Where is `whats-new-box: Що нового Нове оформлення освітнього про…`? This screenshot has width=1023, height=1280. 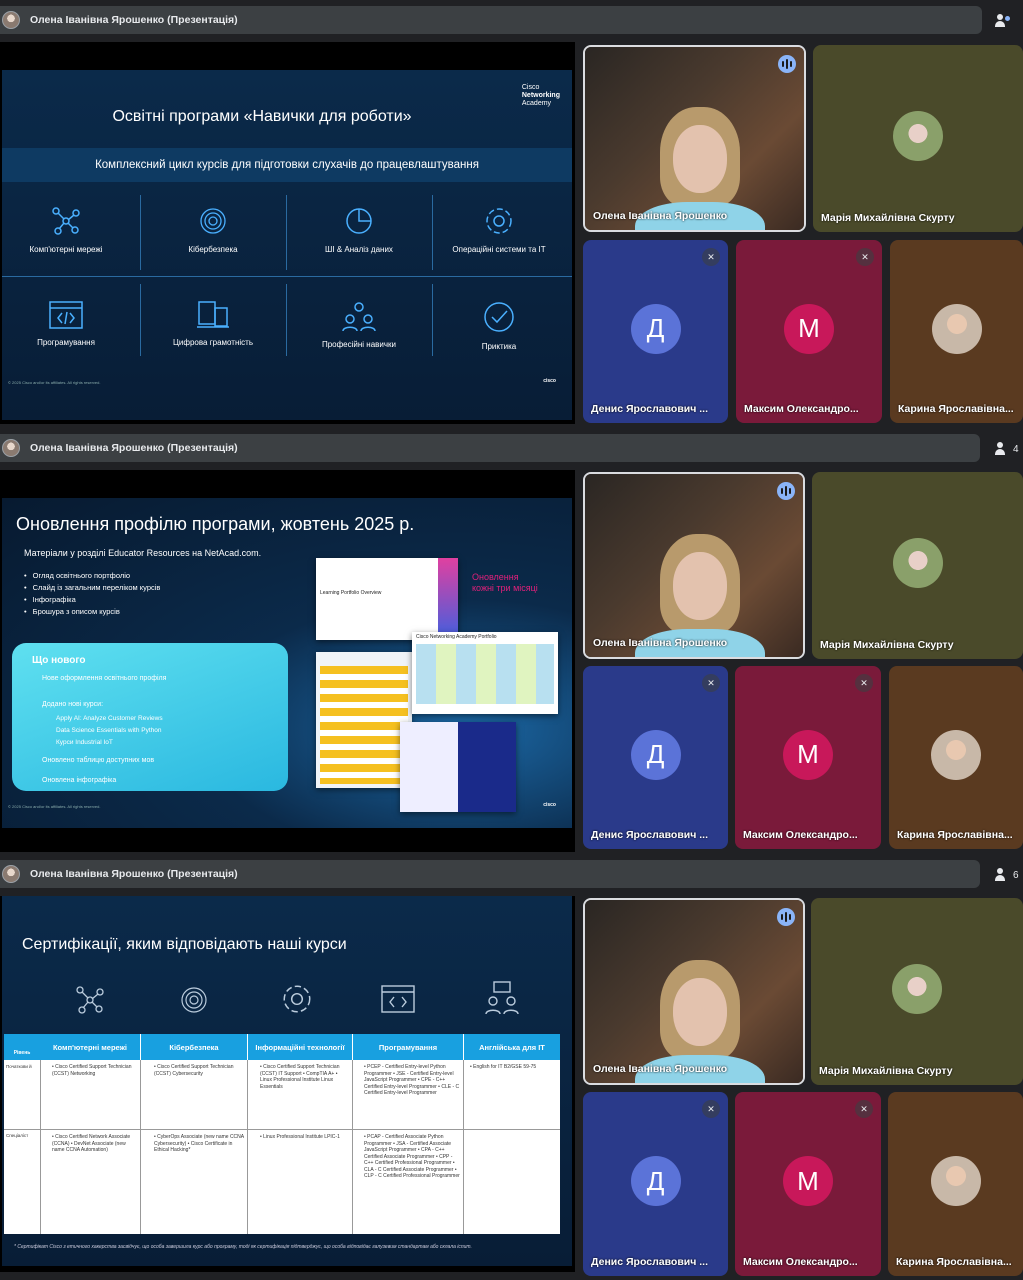
whats-new-box: Що нового Нове оформлення освітнього про… is located at coordinates (150, 717).